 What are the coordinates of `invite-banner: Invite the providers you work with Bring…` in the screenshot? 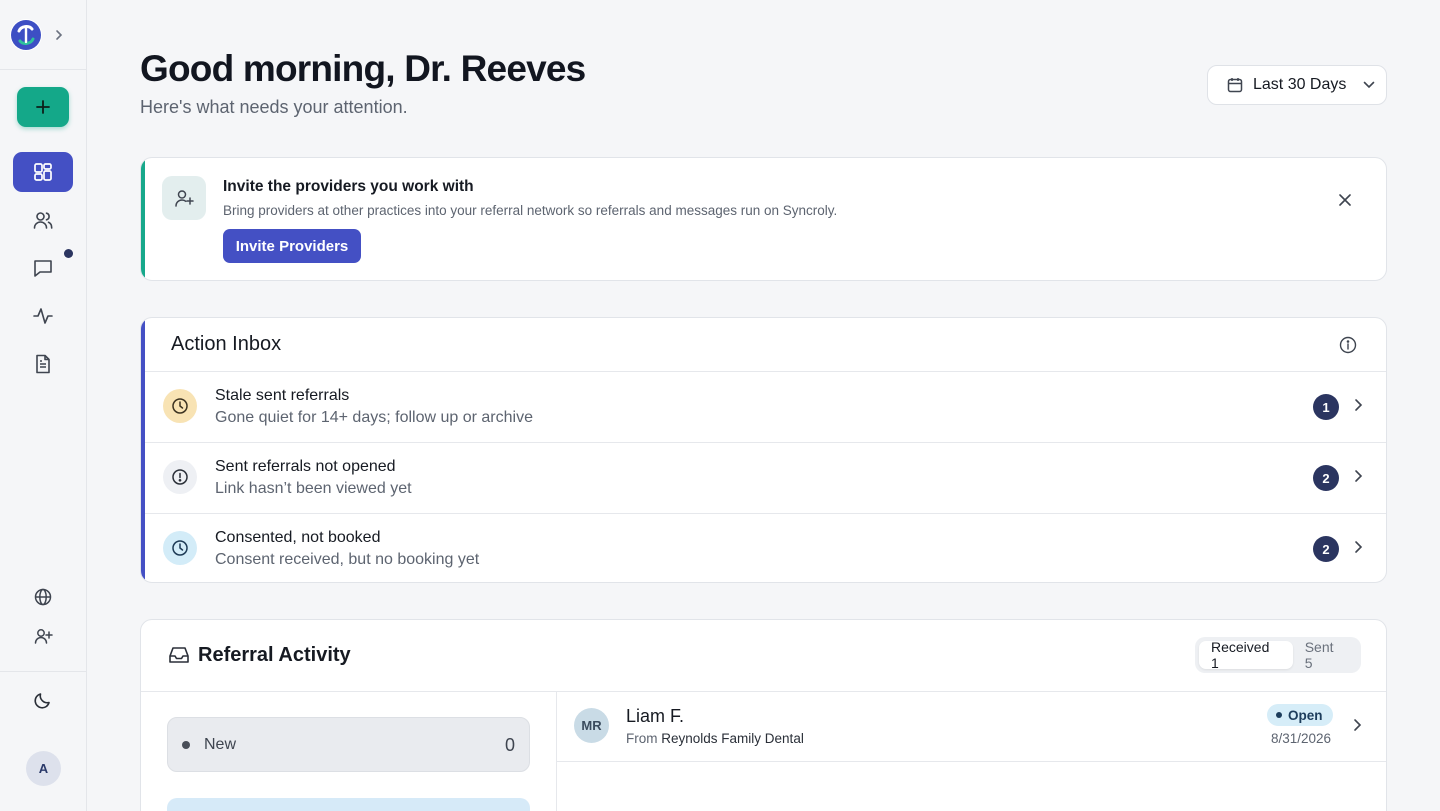 It's located at (763, 219).